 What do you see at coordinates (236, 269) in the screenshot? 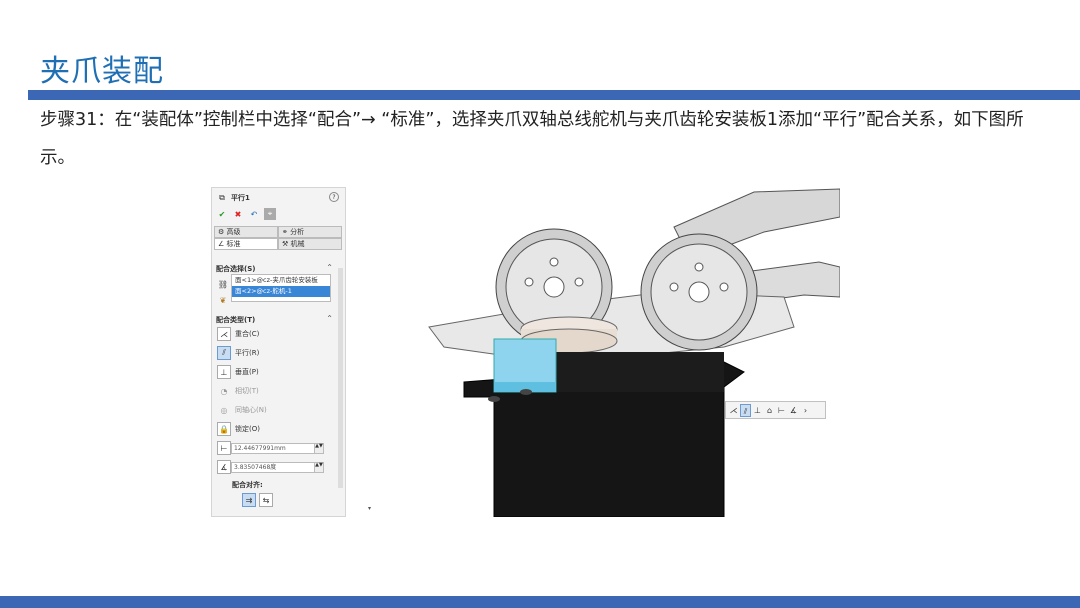
I see `mate-selection-heading: 配合选择(S)` at bounding box center [236, 269].